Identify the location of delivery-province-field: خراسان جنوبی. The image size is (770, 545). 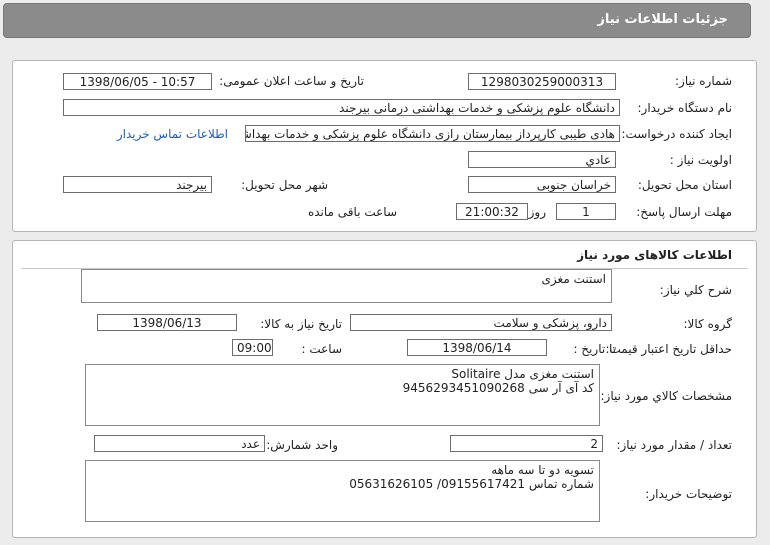
(542, 184).